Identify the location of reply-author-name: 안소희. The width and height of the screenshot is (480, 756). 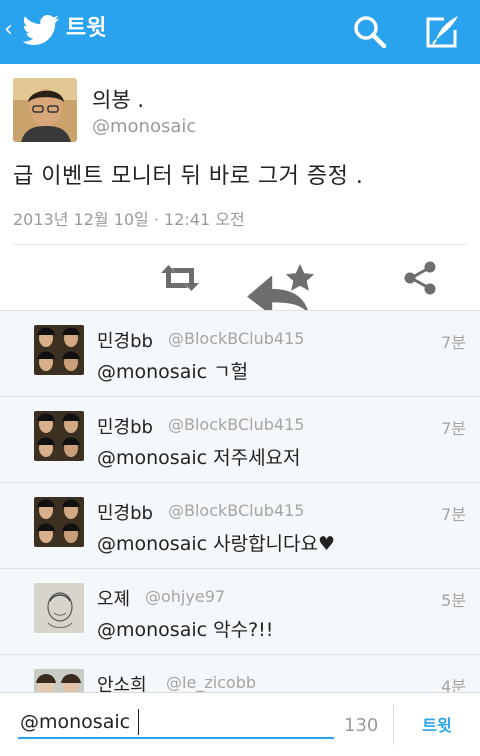
(122, 681).